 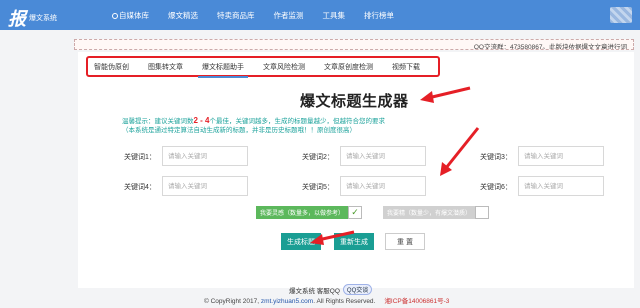 I want to click on tab-gallery-to-article: 图集转文章, so click(x=165, y=67).